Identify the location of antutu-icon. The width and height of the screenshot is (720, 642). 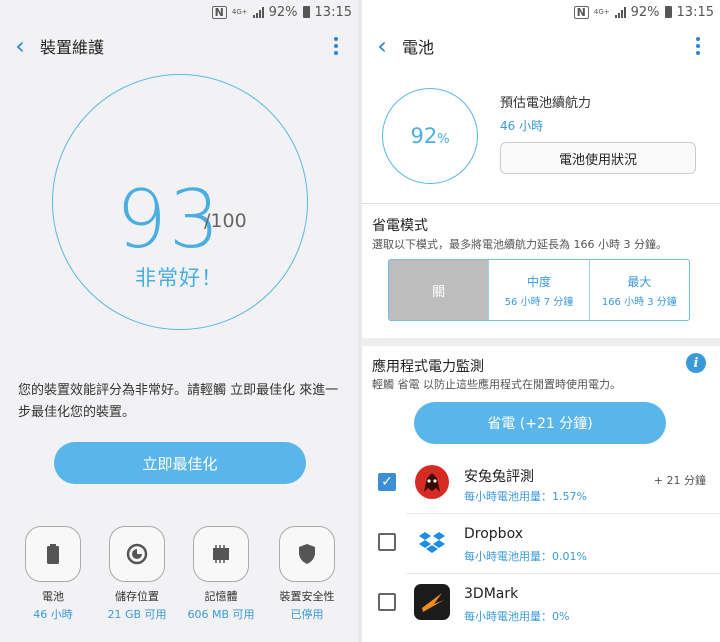
(432, 482).